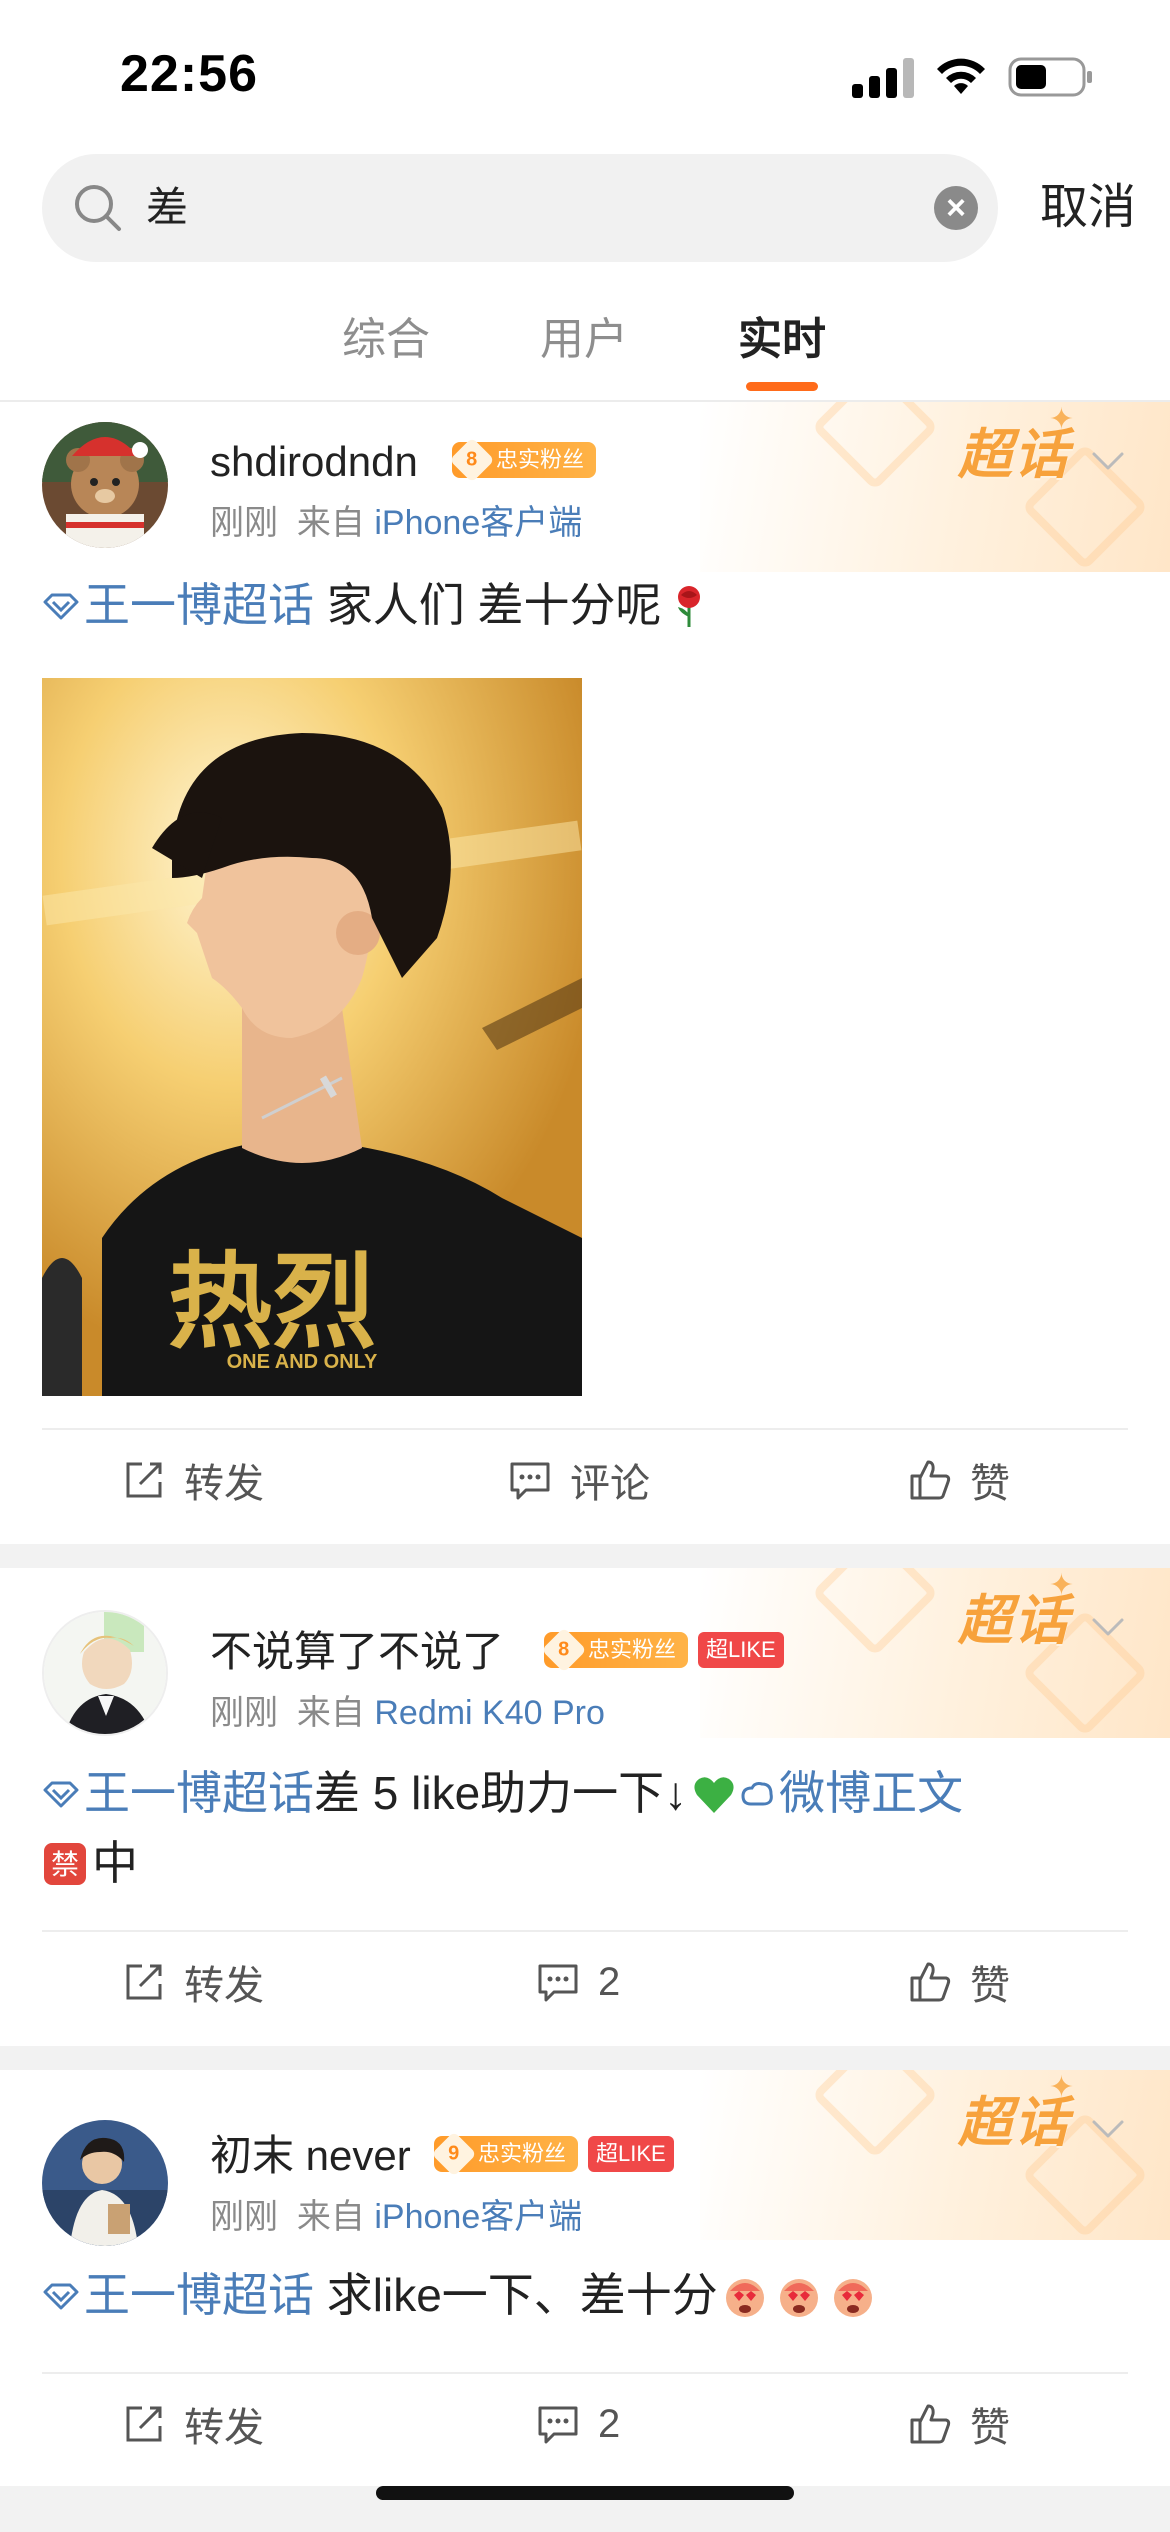  I want to click on cellular-signal-icon, so click(883, 78).